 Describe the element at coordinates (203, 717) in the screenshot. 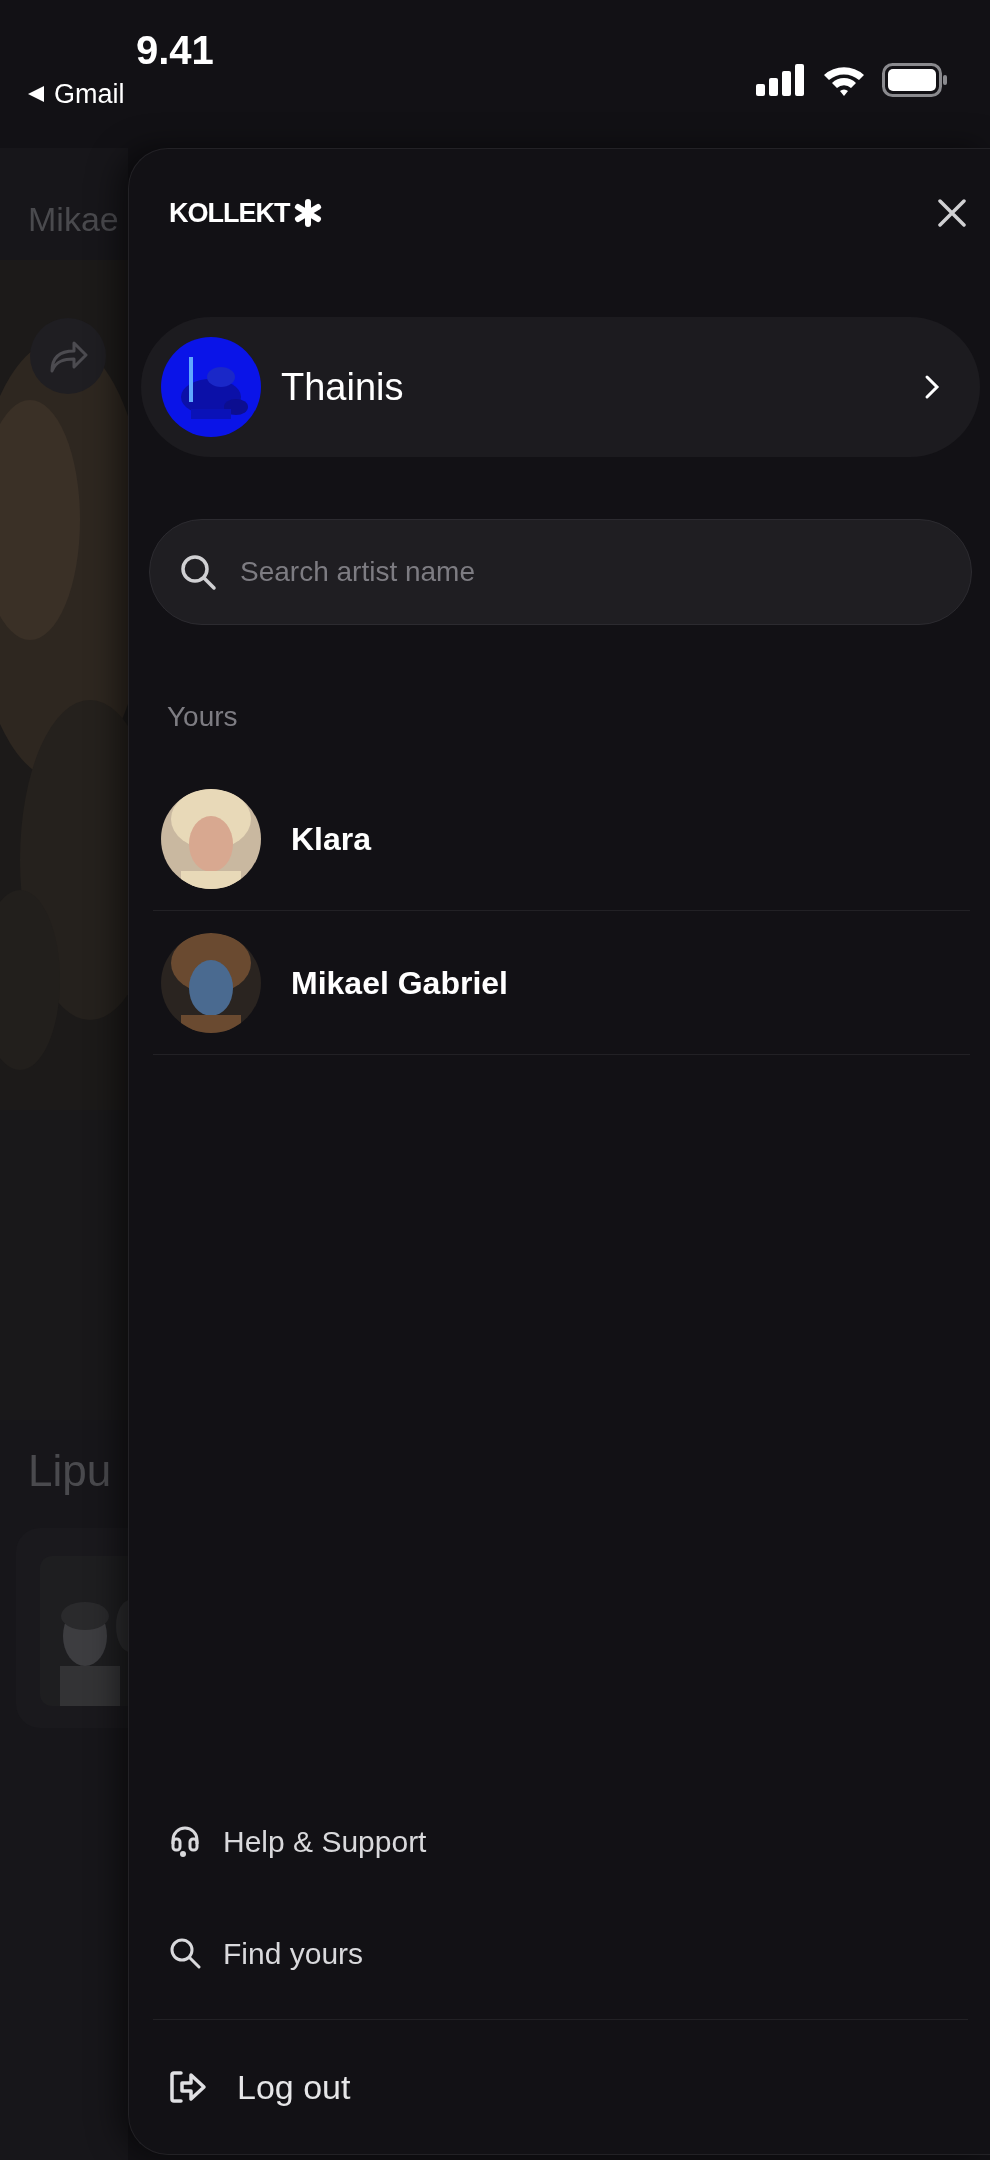

I see `section-label: Yours` at that location.